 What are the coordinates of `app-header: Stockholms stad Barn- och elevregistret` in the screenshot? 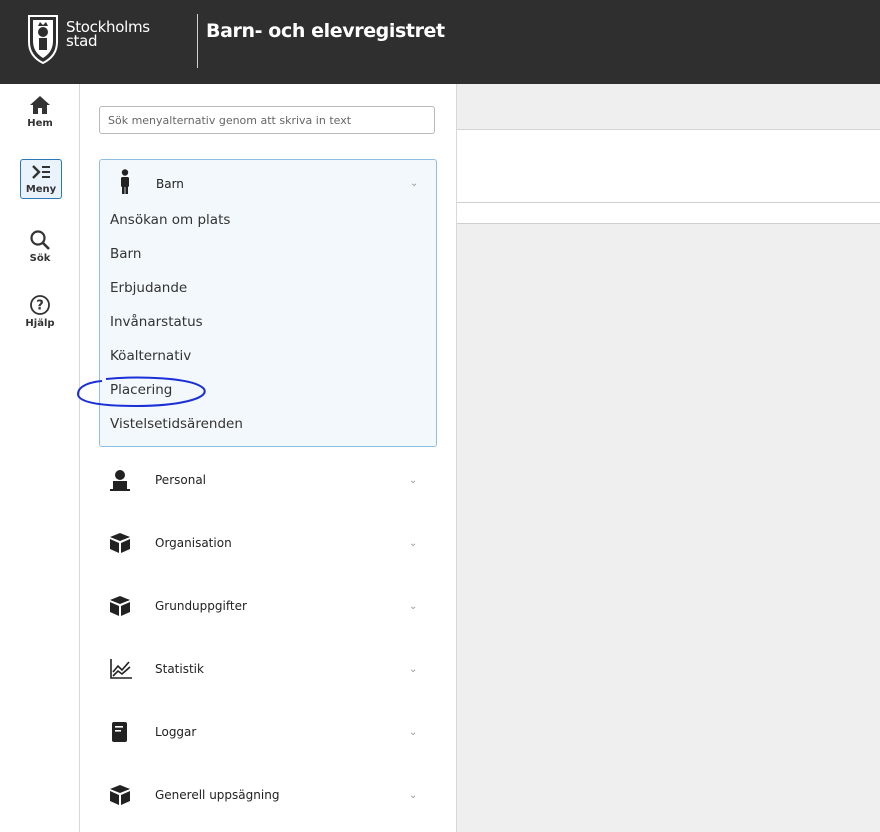 It's located at (440, 42).